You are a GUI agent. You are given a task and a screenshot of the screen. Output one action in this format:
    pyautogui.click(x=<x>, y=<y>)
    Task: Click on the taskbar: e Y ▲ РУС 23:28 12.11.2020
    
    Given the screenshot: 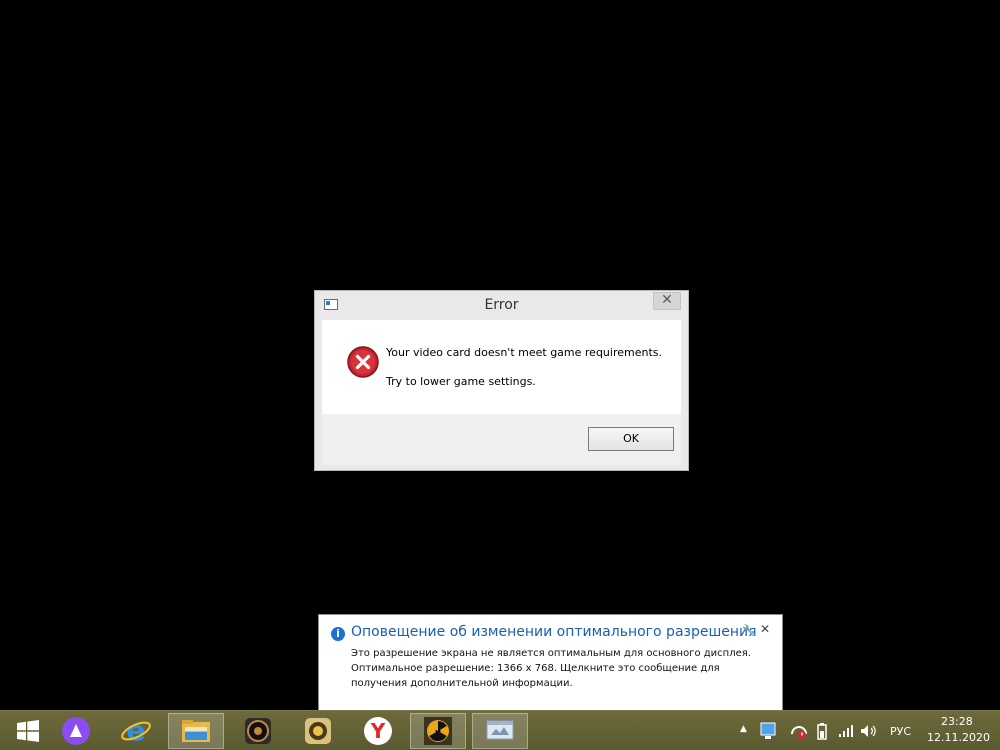 What is the action you would take?
    pyautogui.click(x=500, y=730)
    